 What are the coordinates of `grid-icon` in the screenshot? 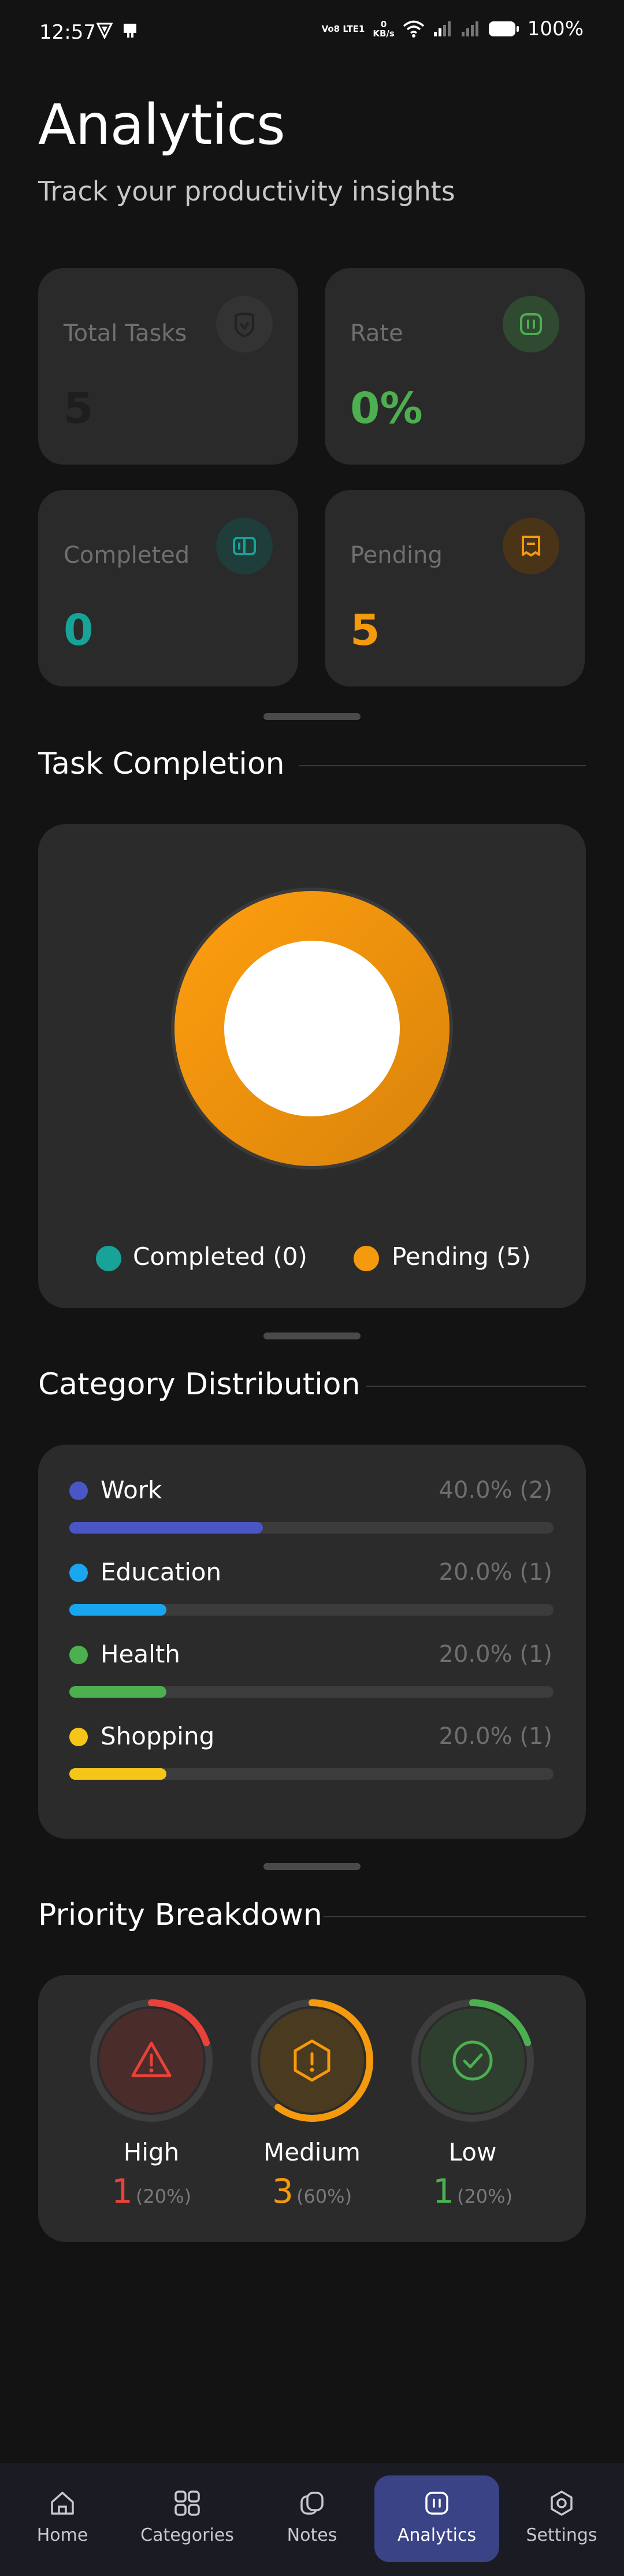 It's located at (187, 2503).